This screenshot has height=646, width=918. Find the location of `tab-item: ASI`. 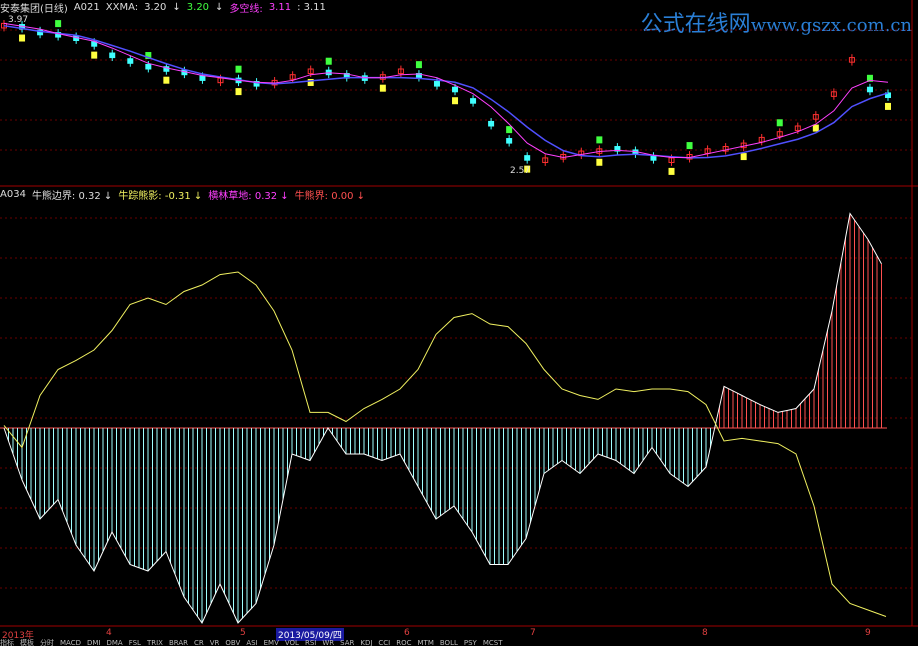

tab-item: ASI is located at coordinates (251, 642).